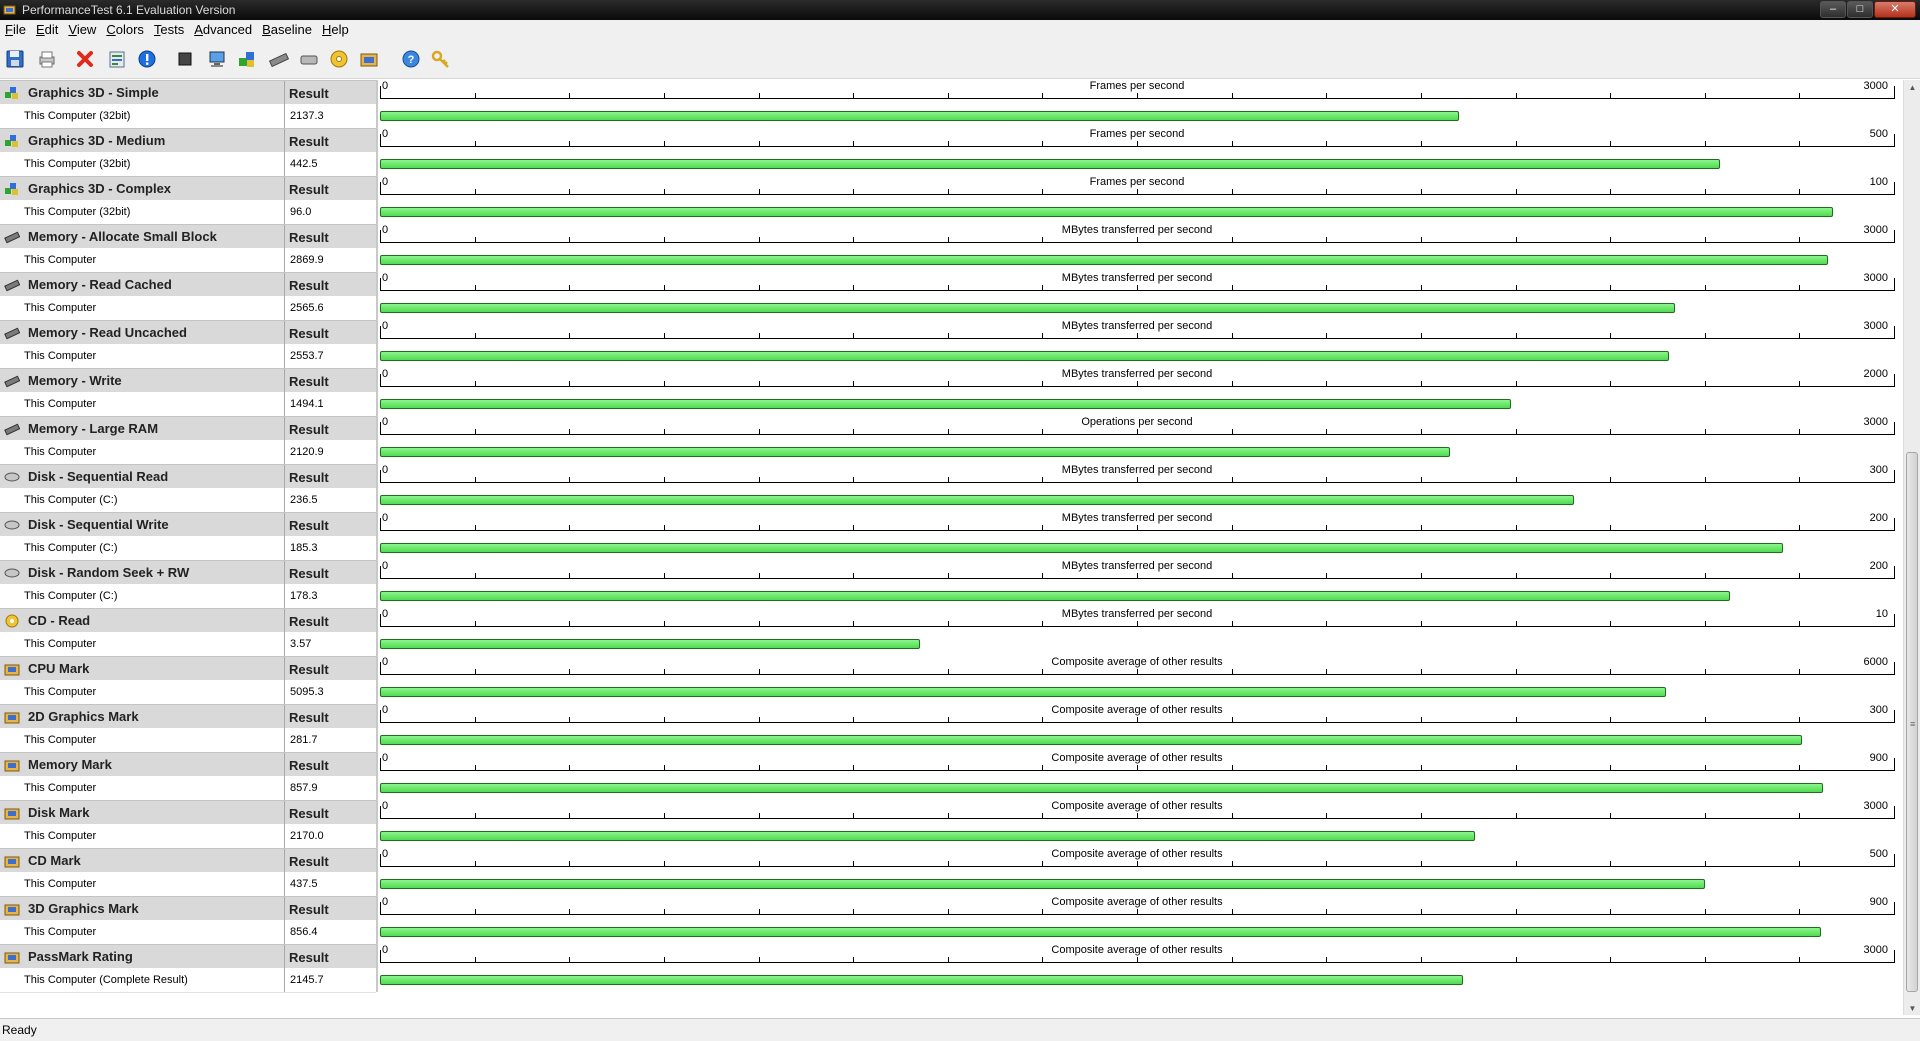 This screenshot has width=1920, height=1041. Describe the element at coordinates (188, 140) in the screenshot. I see `test-header-graphics-3d-medium: Graphics 3D - Medium Result` at that location.